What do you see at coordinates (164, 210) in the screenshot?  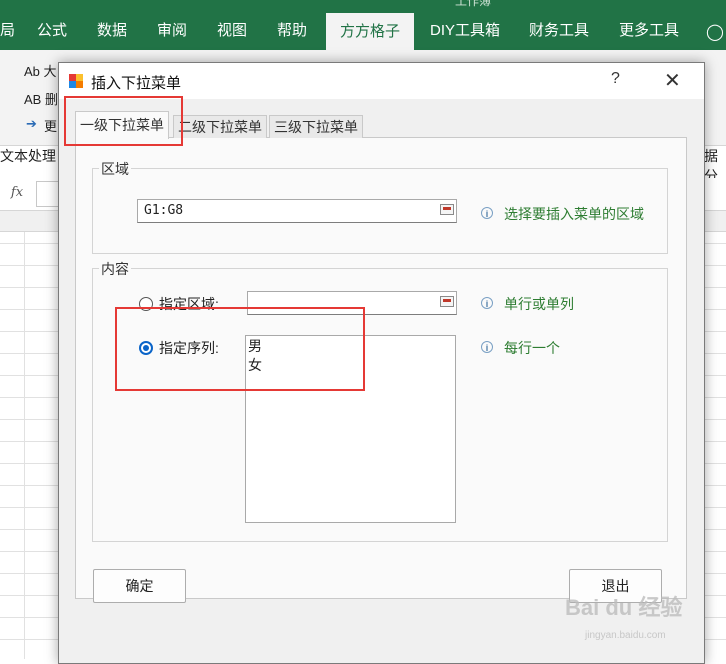 I see `region-input-value: G1:G8` at bounding box center [164, 210].